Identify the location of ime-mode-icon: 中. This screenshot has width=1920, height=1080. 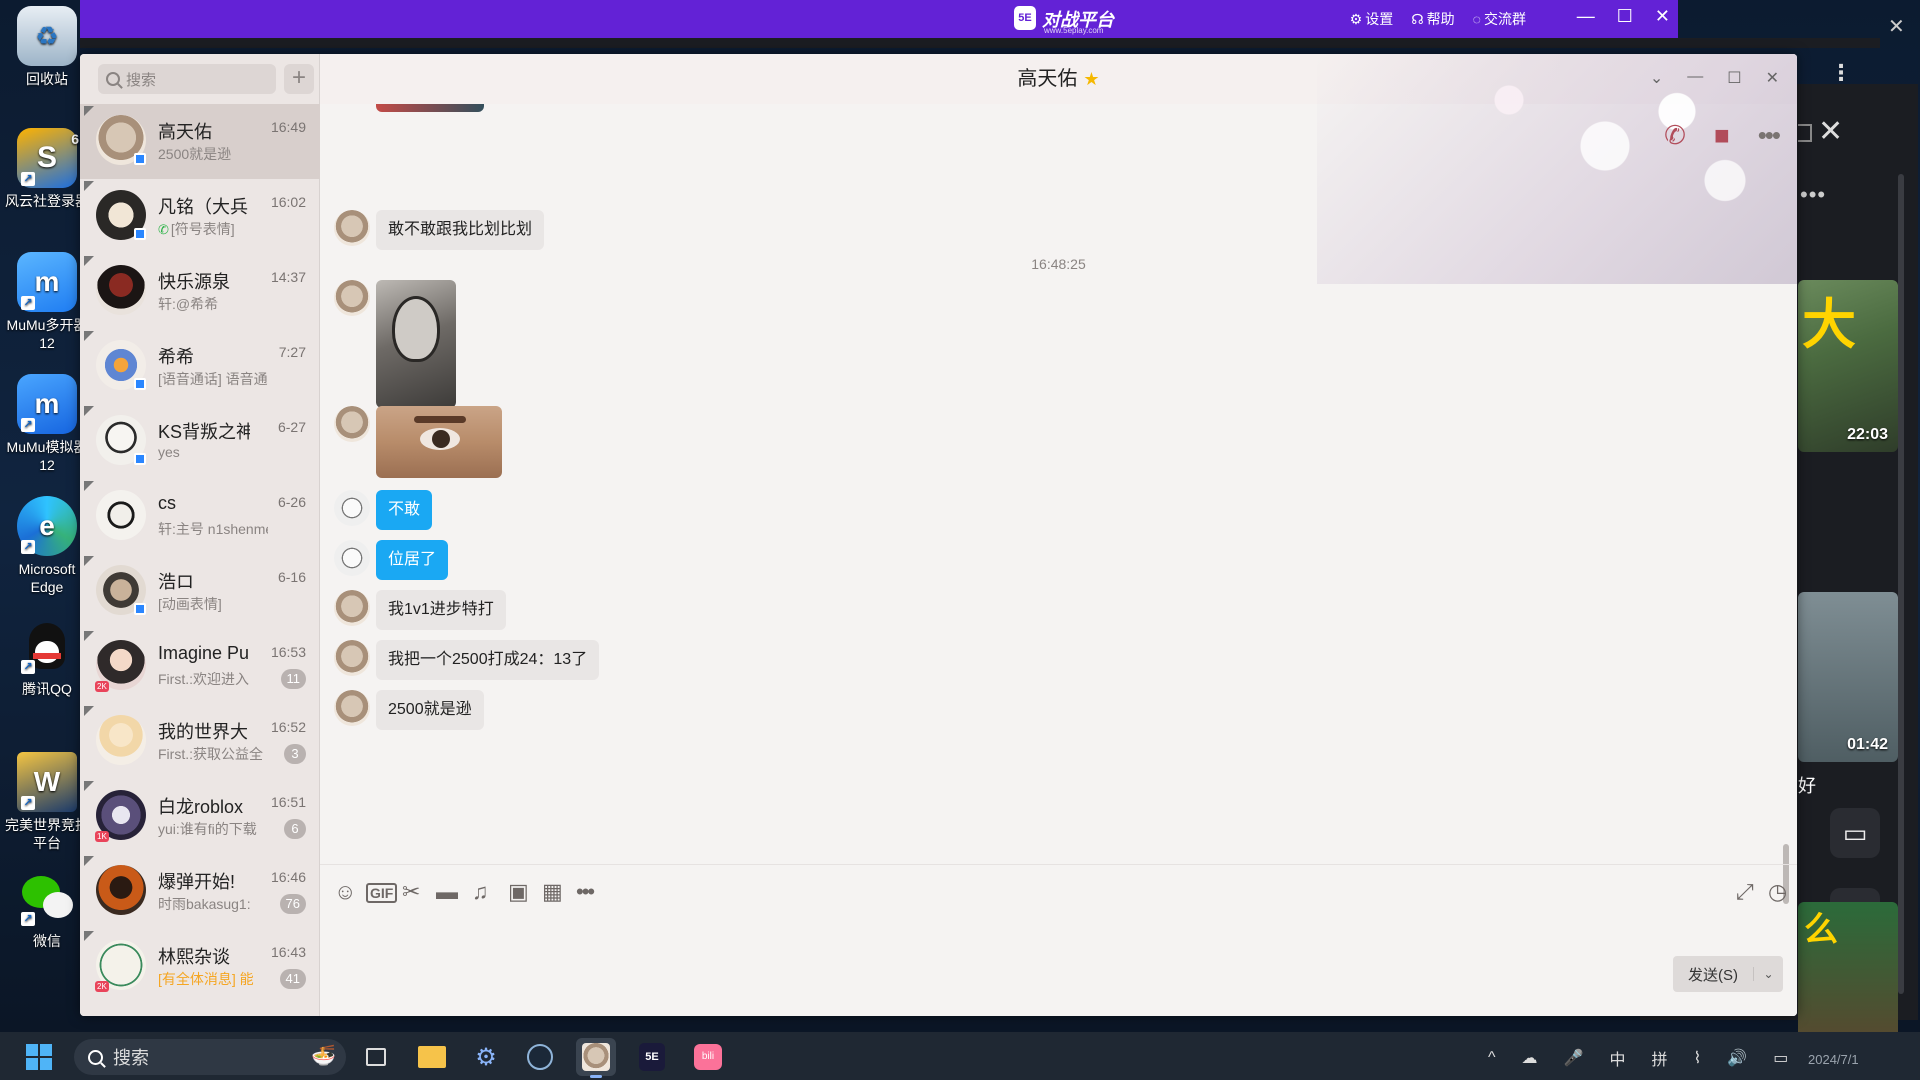
(1617, 1058).